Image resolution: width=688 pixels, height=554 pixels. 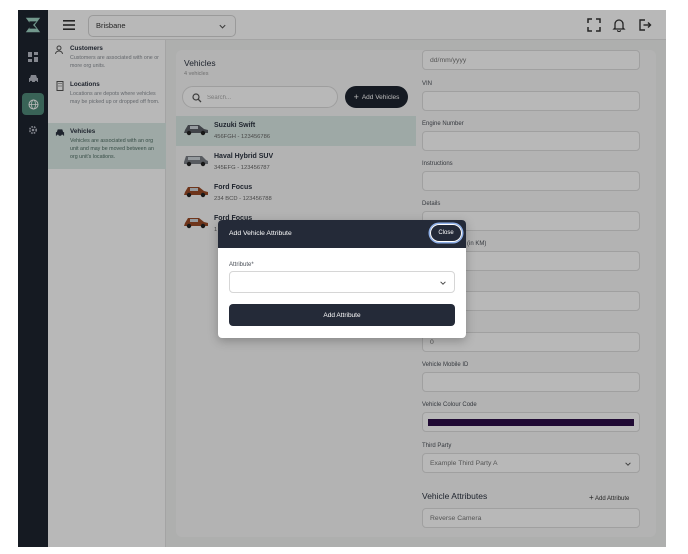 I want to click on modal-close-button: Close, so click(x=446, y=233).